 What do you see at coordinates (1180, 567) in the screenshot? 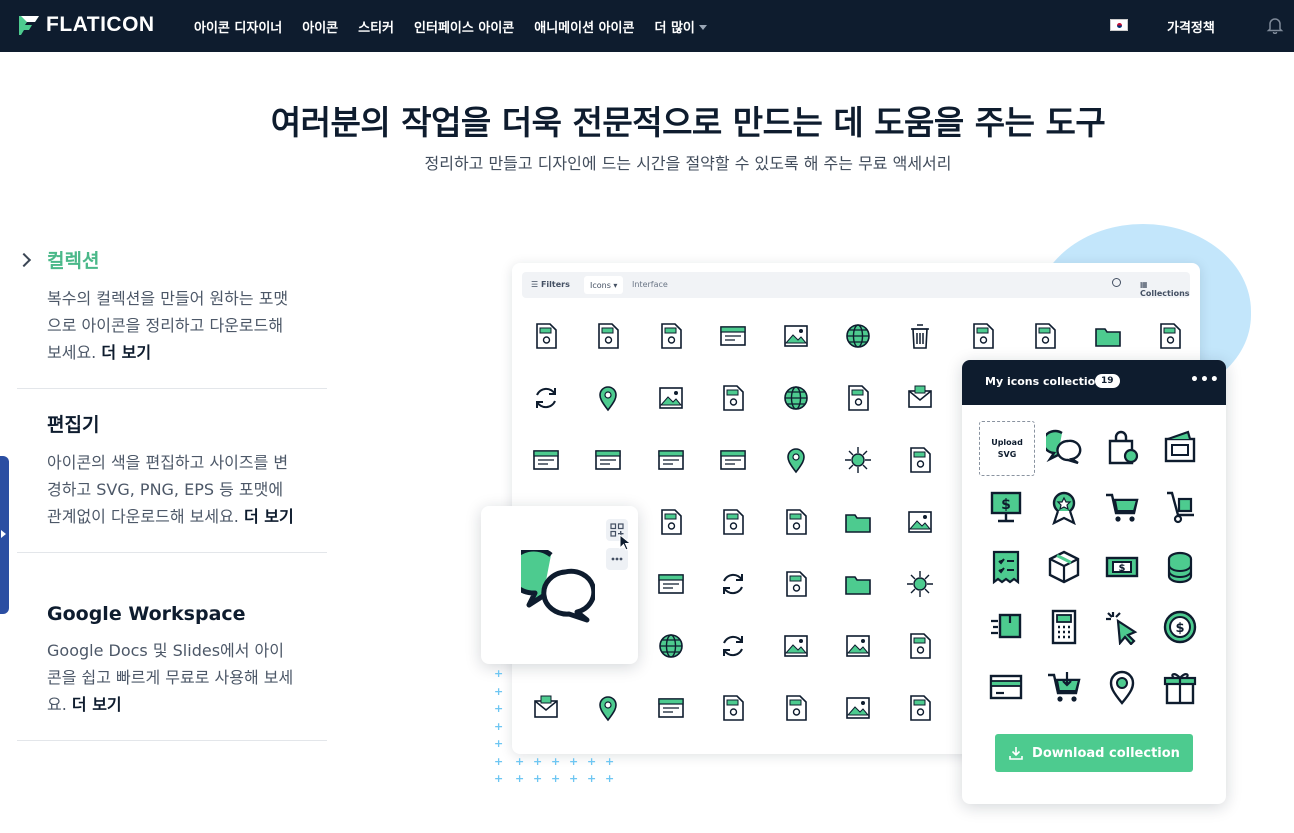
I see `coins-icon` at bounding box center [1180, 567].